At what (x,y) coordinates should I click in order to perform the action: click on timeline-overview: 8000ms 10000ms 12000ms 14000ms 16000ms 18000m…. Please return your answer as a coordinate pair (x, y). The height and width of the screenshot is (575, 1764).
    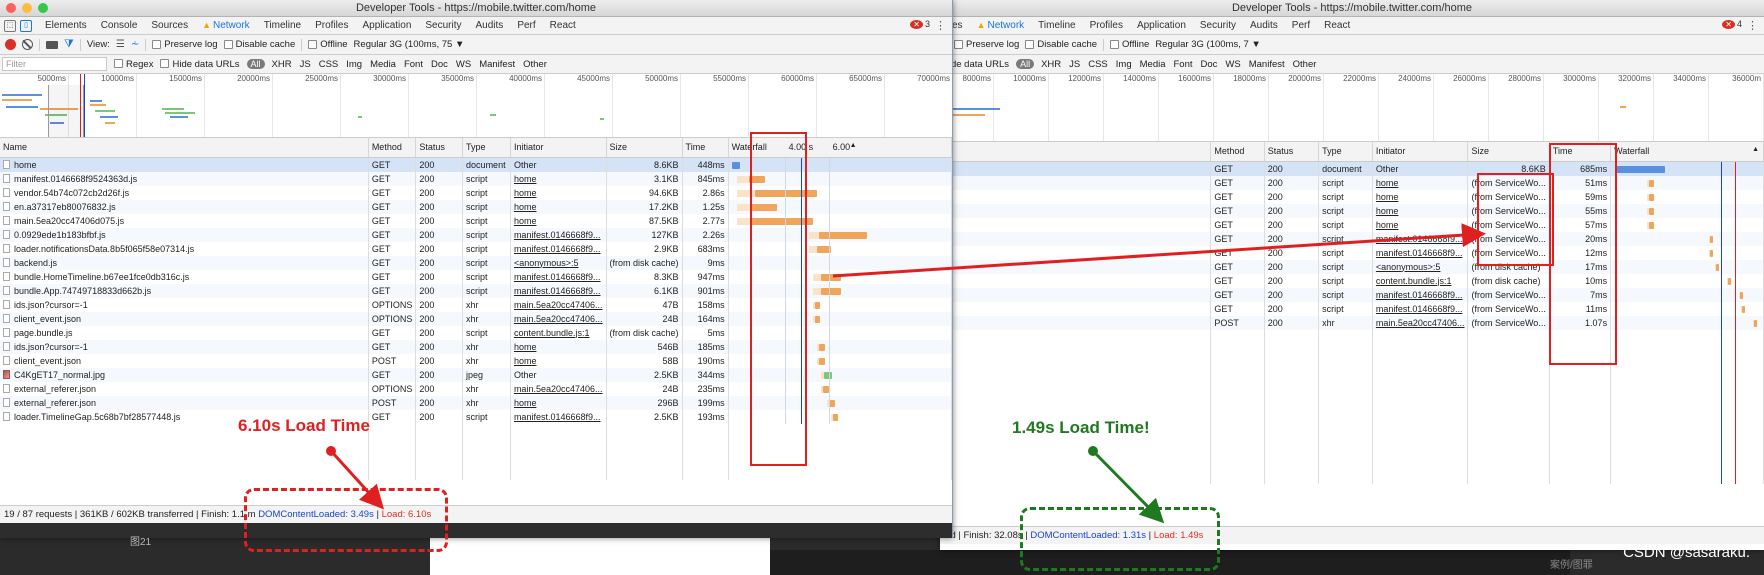
    Looking at the image, I should click on (1352, 108).